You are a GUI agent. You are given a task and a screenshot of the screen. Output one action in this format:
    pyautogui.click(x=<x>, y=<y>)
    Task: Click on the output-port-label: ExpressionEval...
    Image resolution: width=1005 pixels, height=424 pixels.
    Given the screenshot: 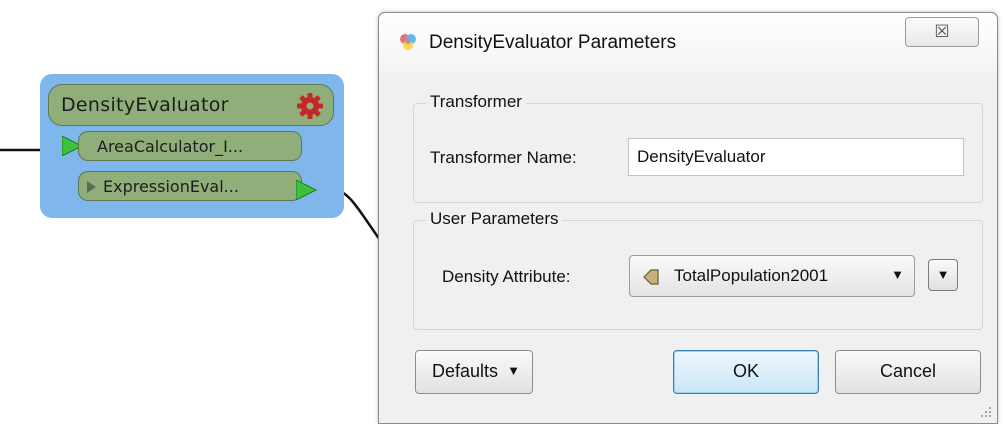 What is the action you would take?
    pyautogui.click(x=171, y=186)
    